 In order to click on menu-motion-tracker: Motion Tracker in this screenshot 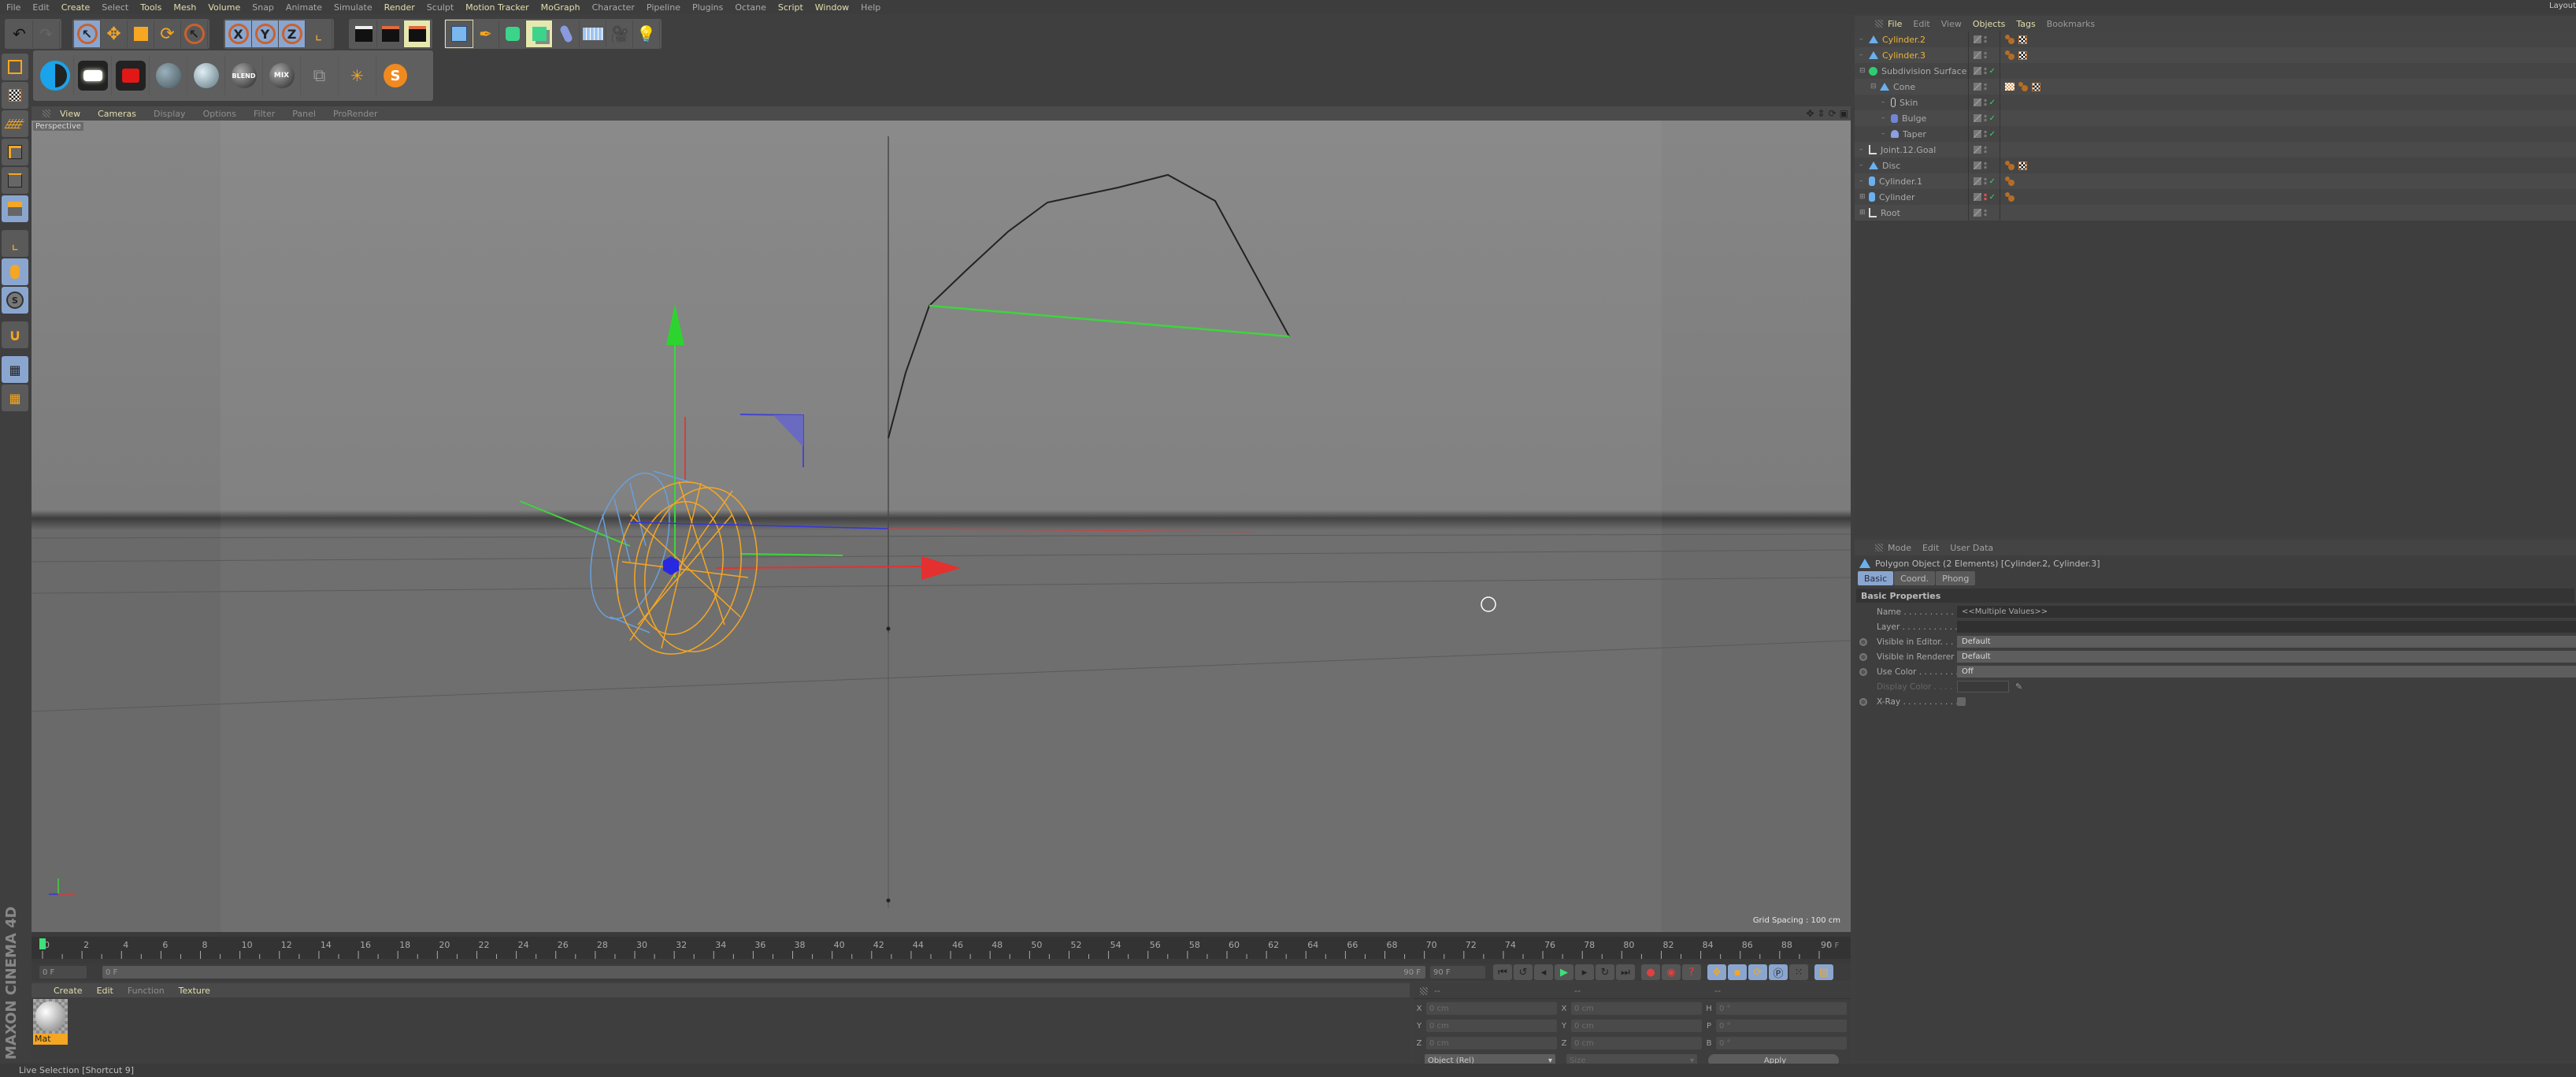, I will do `click(496, 7)`.